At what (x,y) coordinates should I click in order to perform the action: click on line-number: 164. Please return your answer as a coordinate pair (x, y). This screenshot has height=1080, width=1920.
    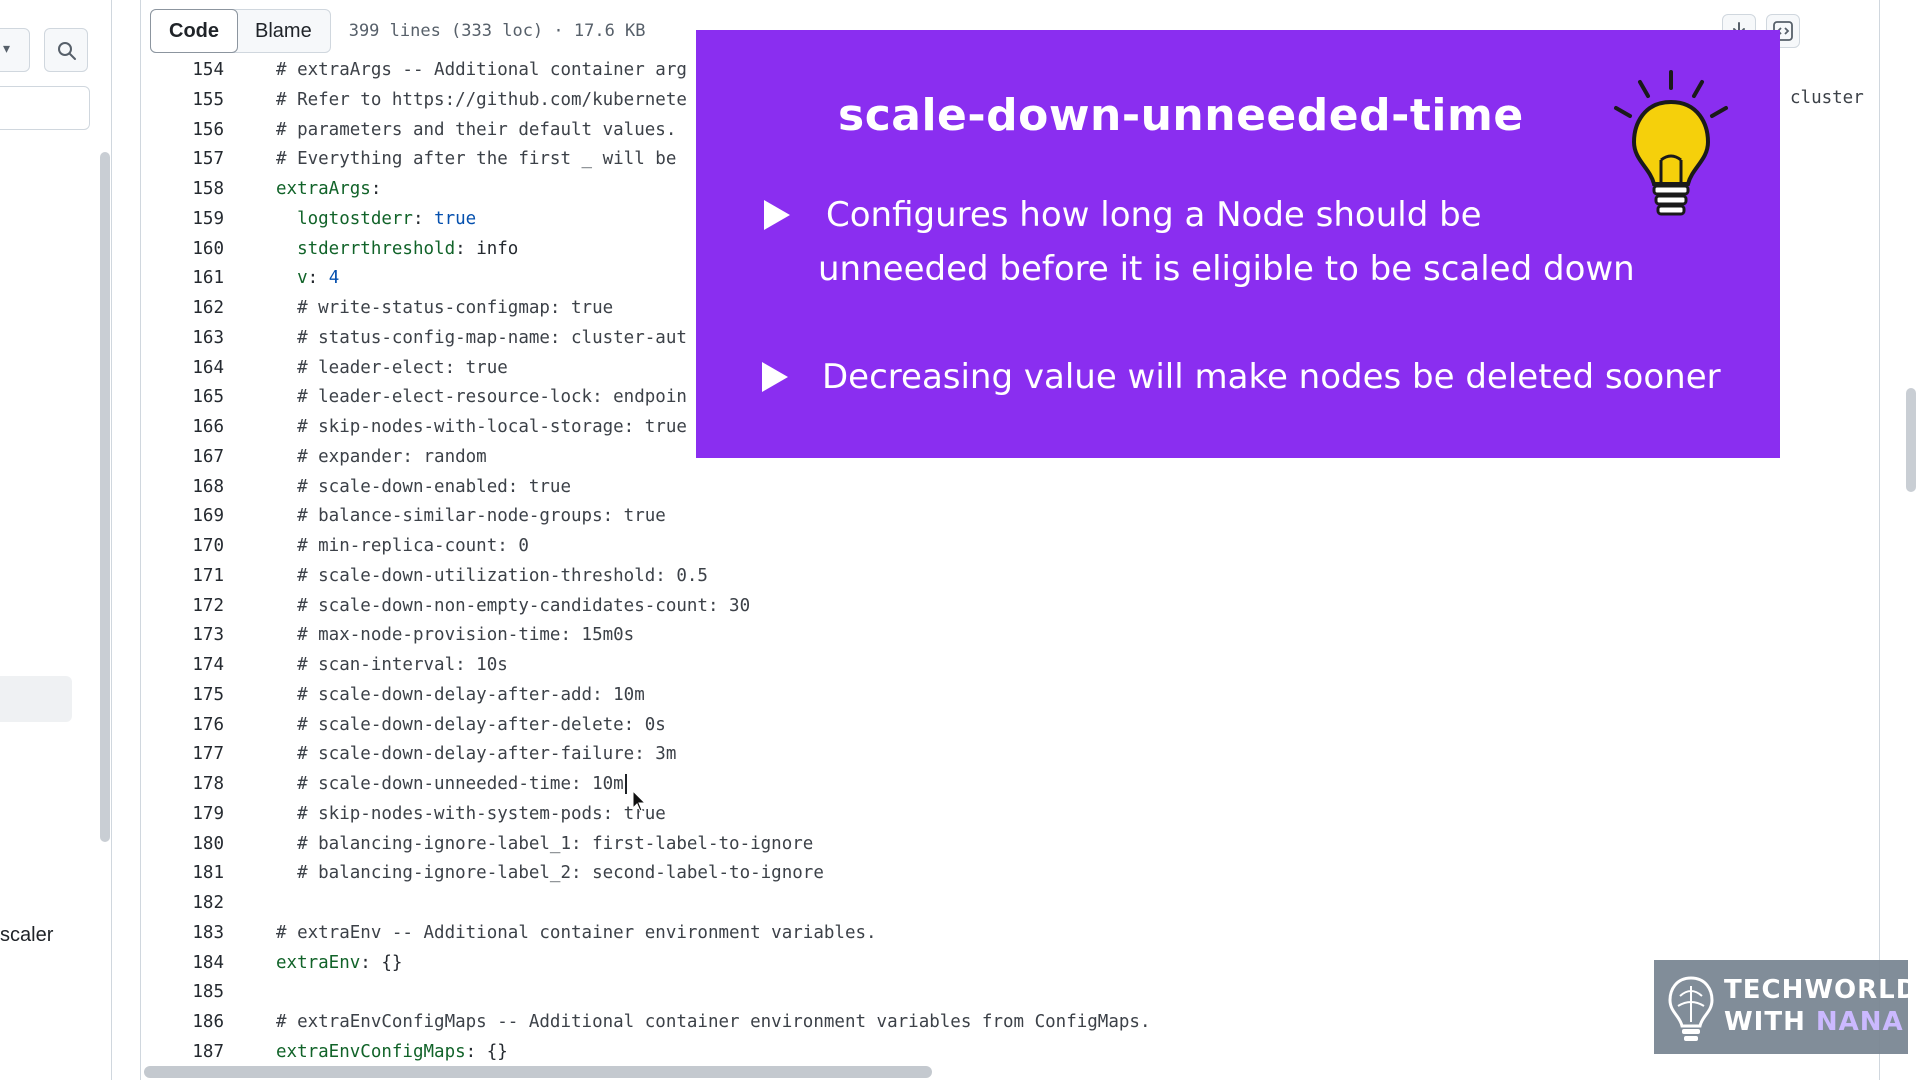
    Looking at the image, I should click on (182, 369).